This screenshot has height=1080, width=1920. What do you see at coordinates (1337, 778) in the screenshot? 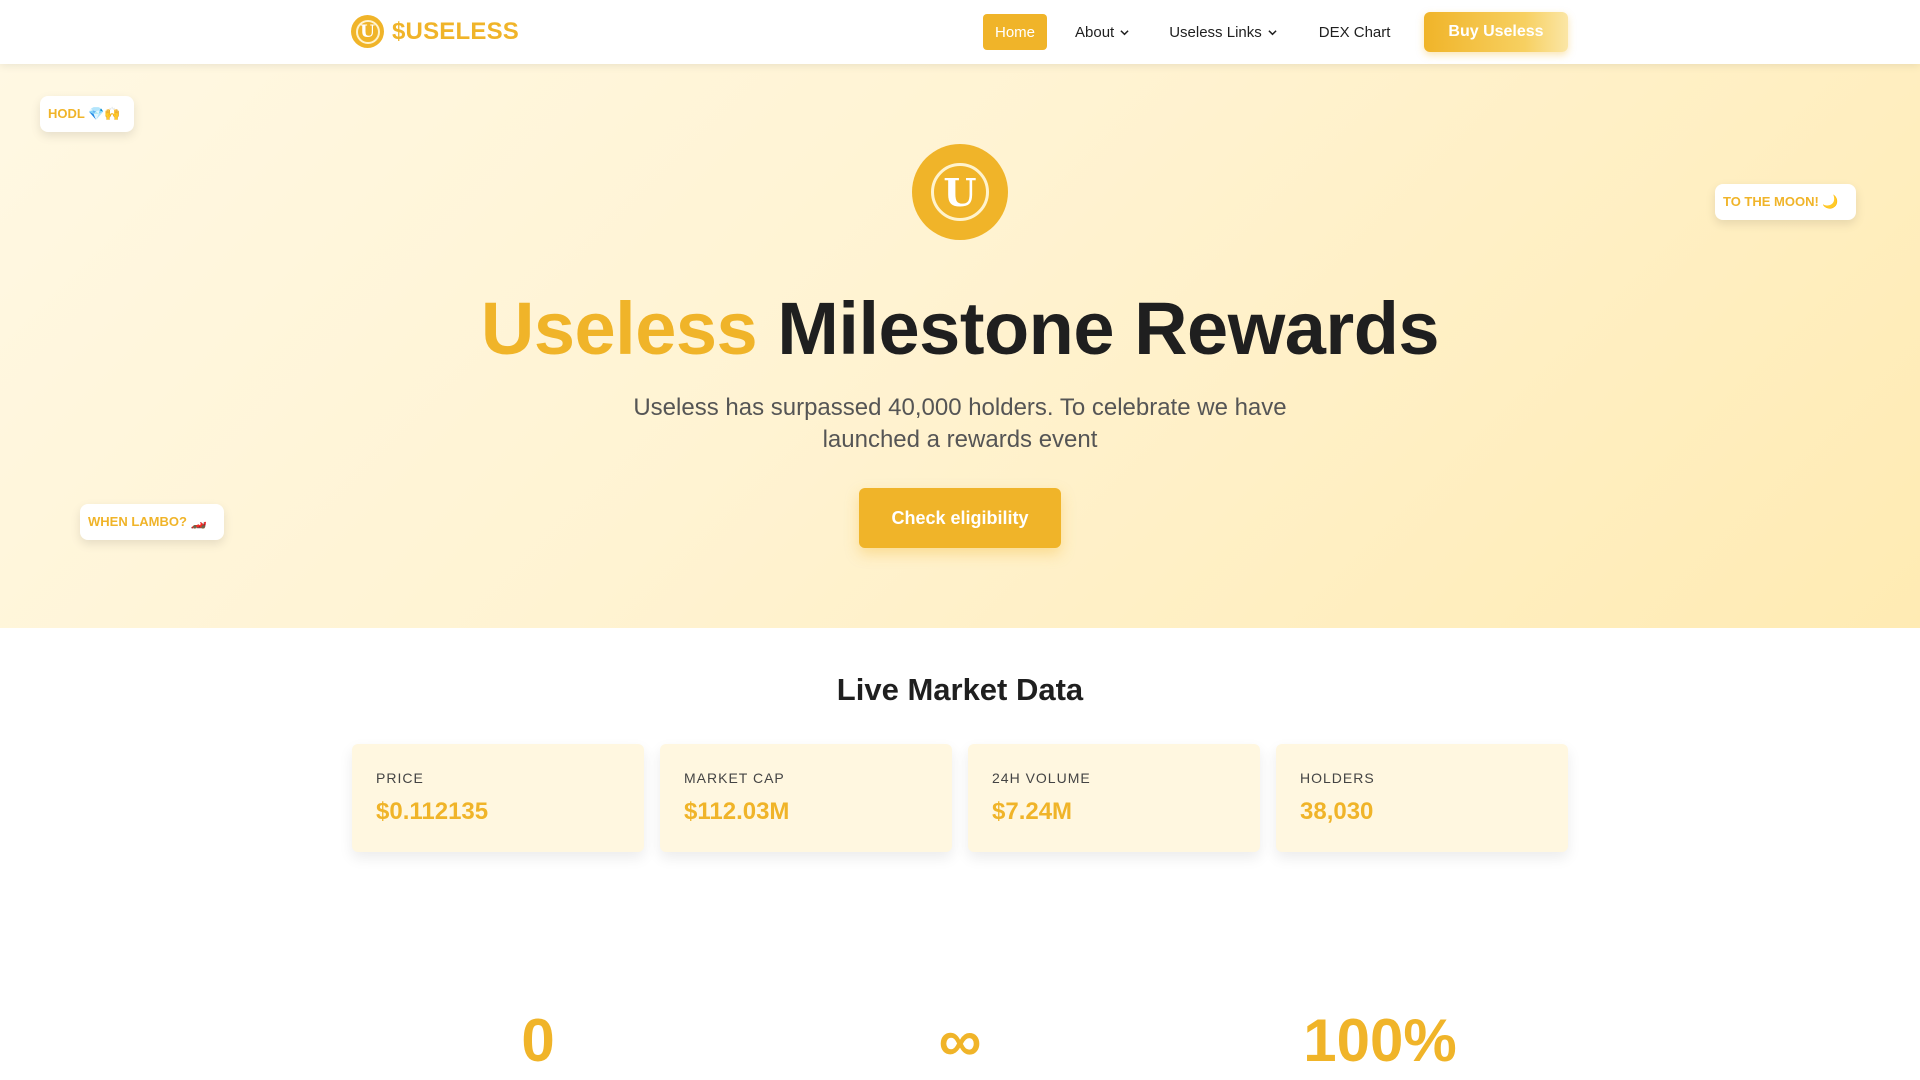
I see `card-label: HOLDERS` at bounding box center [1337, 778].